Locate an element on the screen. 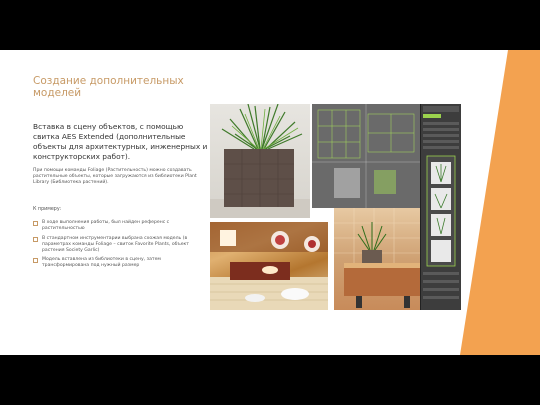  slide-title: Создание дополнительных моделей is located at coordinates (108, 87).